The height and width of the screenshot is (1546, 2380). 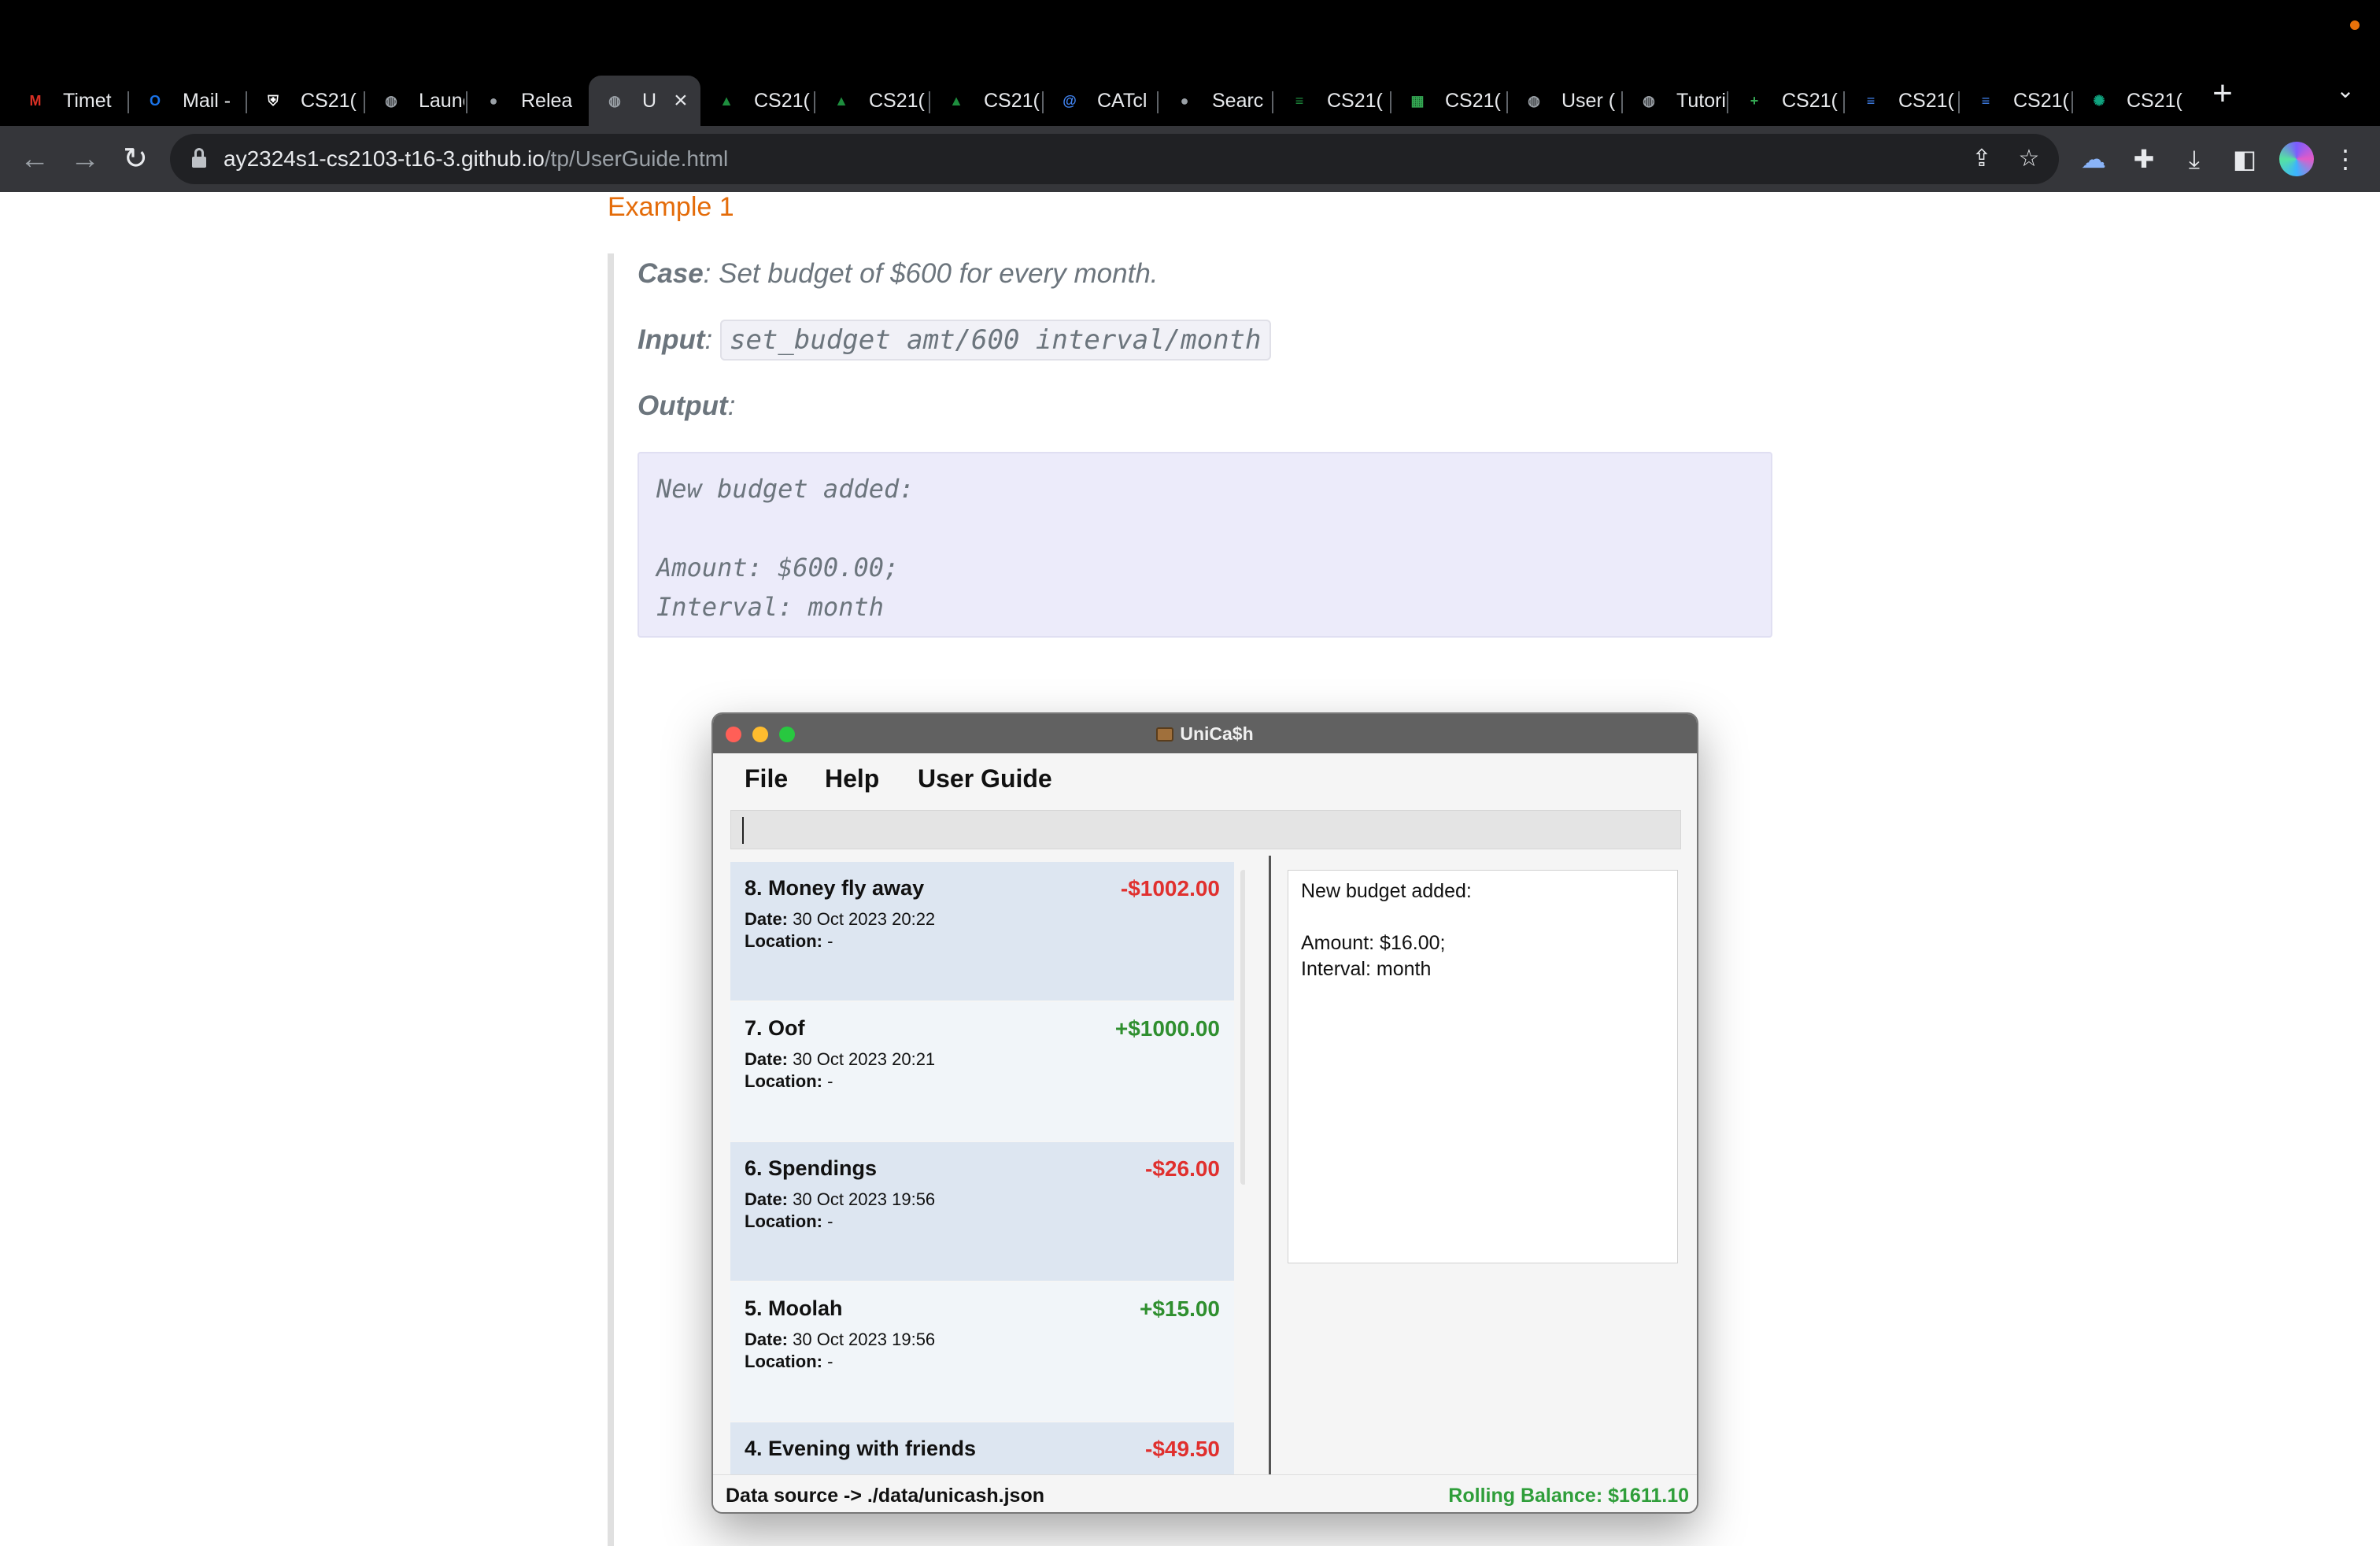 I want to click on download-icon: ⤓, so click(x=2194, y=159).